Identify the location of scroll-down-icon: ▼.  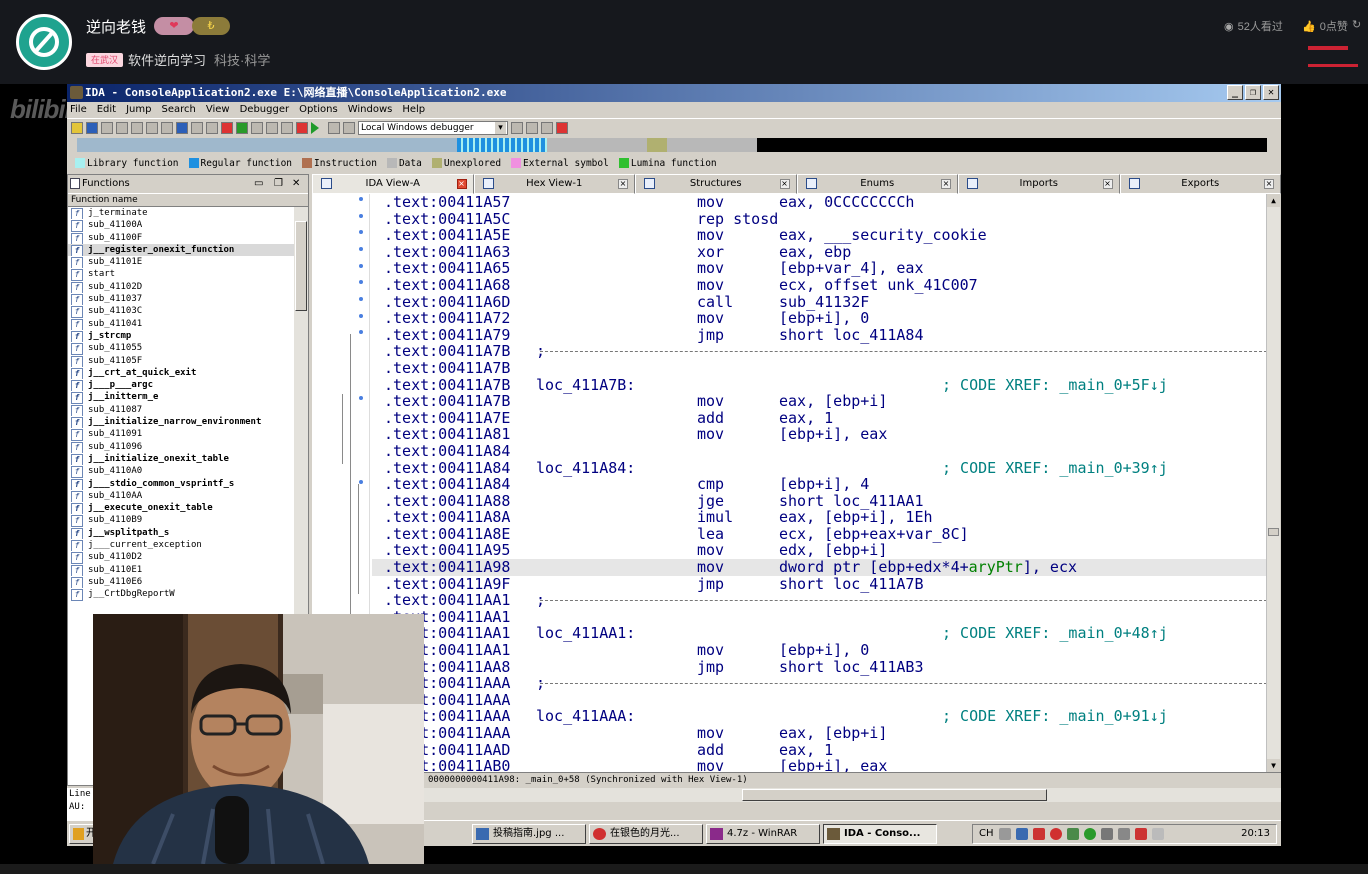
(1273, 765).